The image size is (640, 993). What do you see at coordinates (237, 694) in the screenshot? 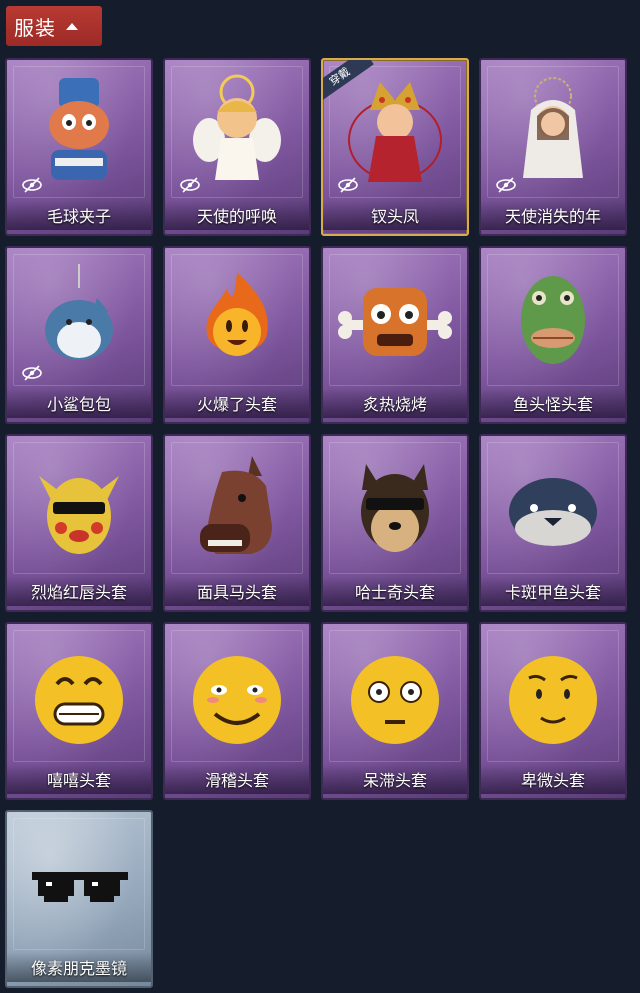
I see `funny-emoji-mask-image` at bounding box center [237, 694].